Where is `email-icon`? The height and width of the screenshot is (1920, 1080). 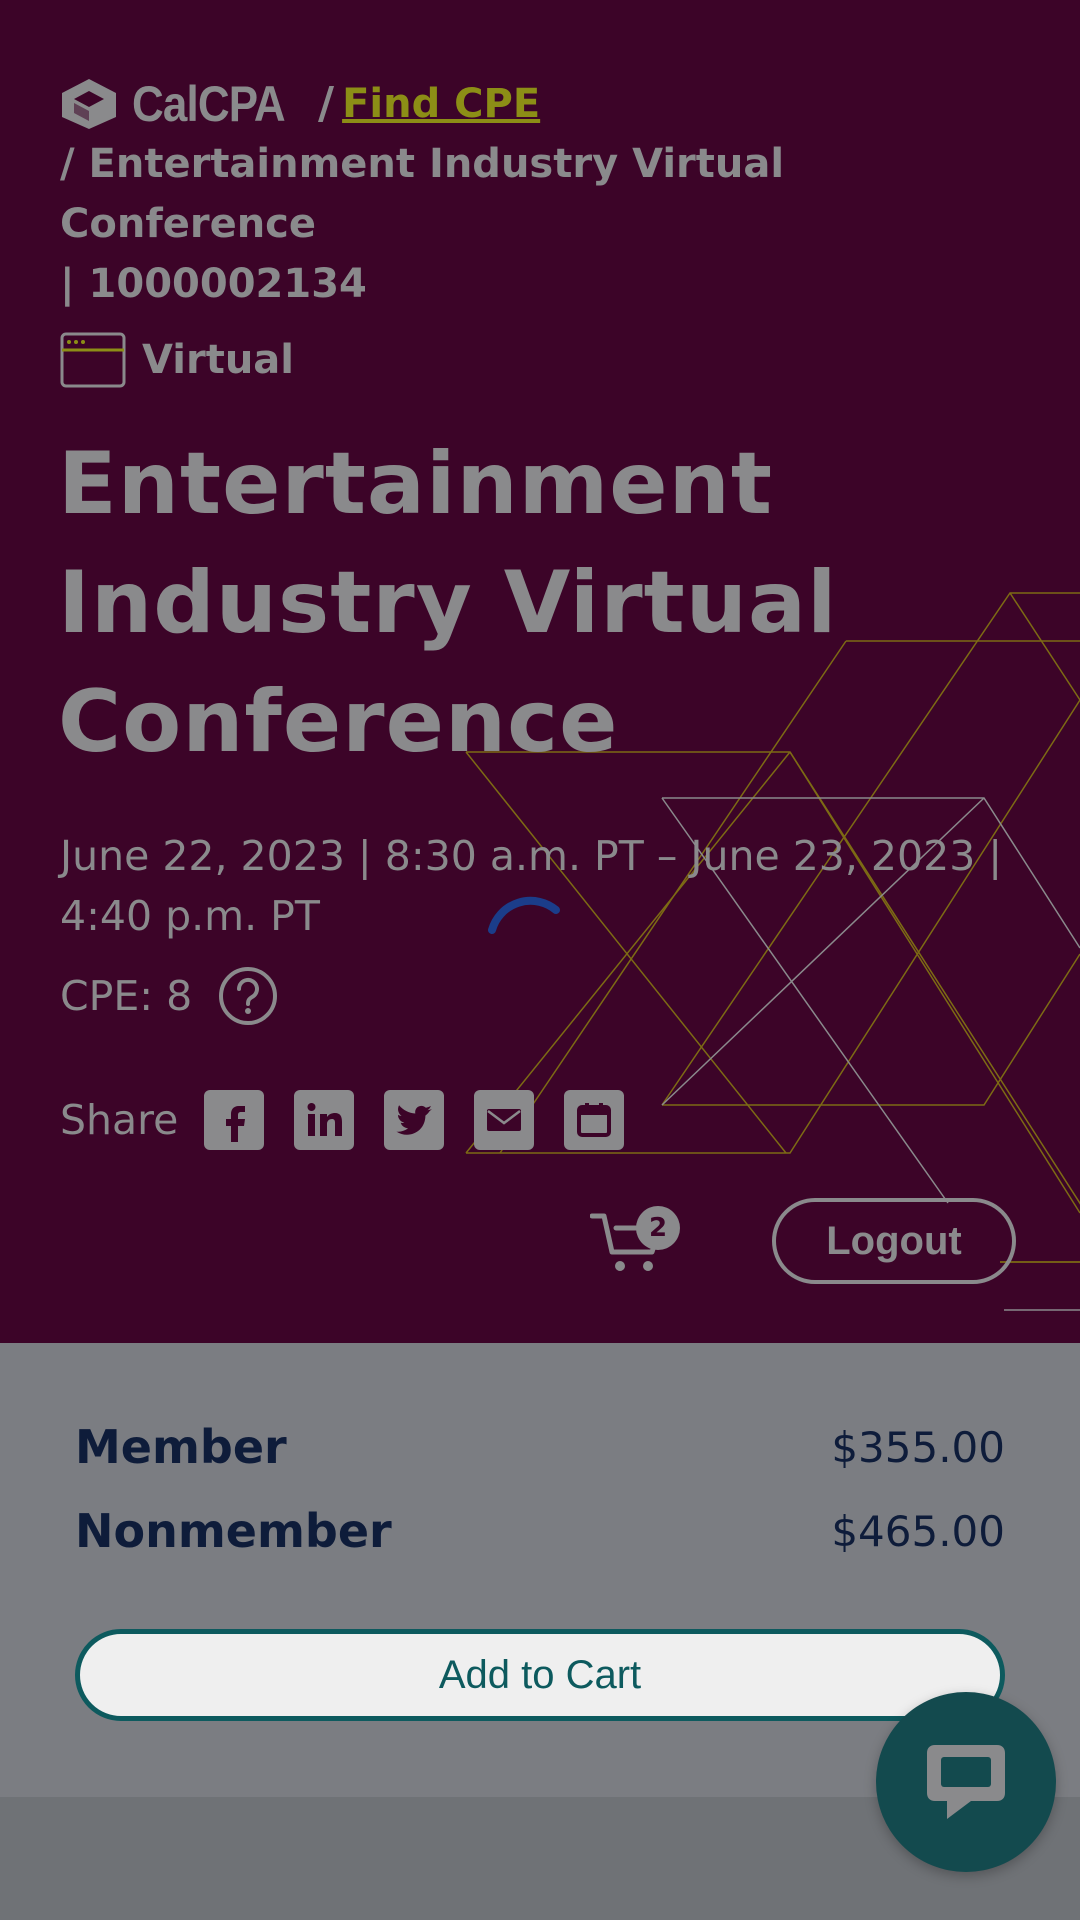
email-icon is located at coordinates (504, 1120).